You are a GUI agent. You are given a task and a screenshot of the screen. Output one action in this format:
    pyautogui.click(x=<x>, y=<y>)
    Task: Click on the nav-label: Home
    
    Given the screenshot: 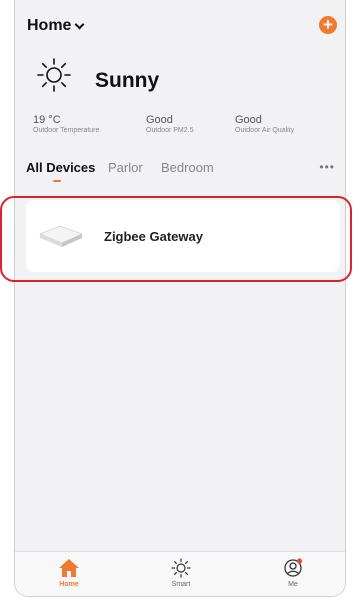 What is the action you would take?
    pyautogui.click(x=69, y=584)
    